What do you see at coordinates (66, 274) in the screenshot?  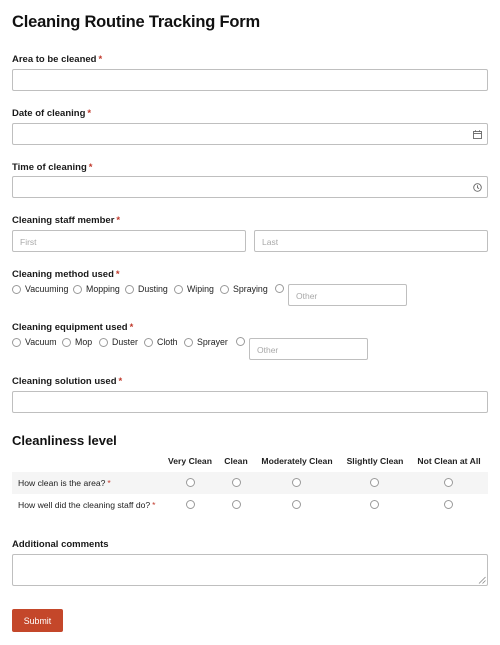 I see `method-label: Cleaning method used *` at bounding box center [66, 274].